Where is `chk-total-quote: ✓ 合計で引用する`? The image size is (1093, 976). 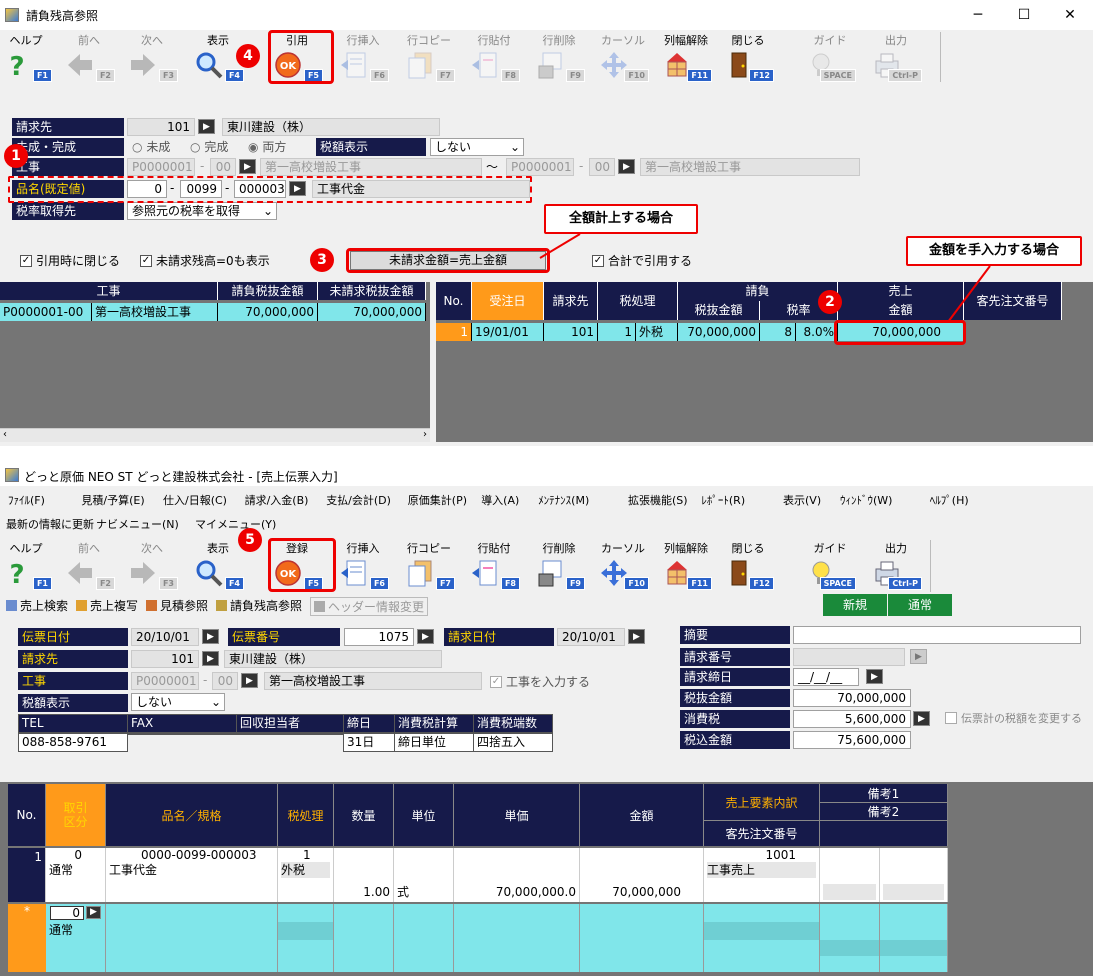
chk-total-quote: ✓ 合計で引用する is located at coordinates (642, 260).